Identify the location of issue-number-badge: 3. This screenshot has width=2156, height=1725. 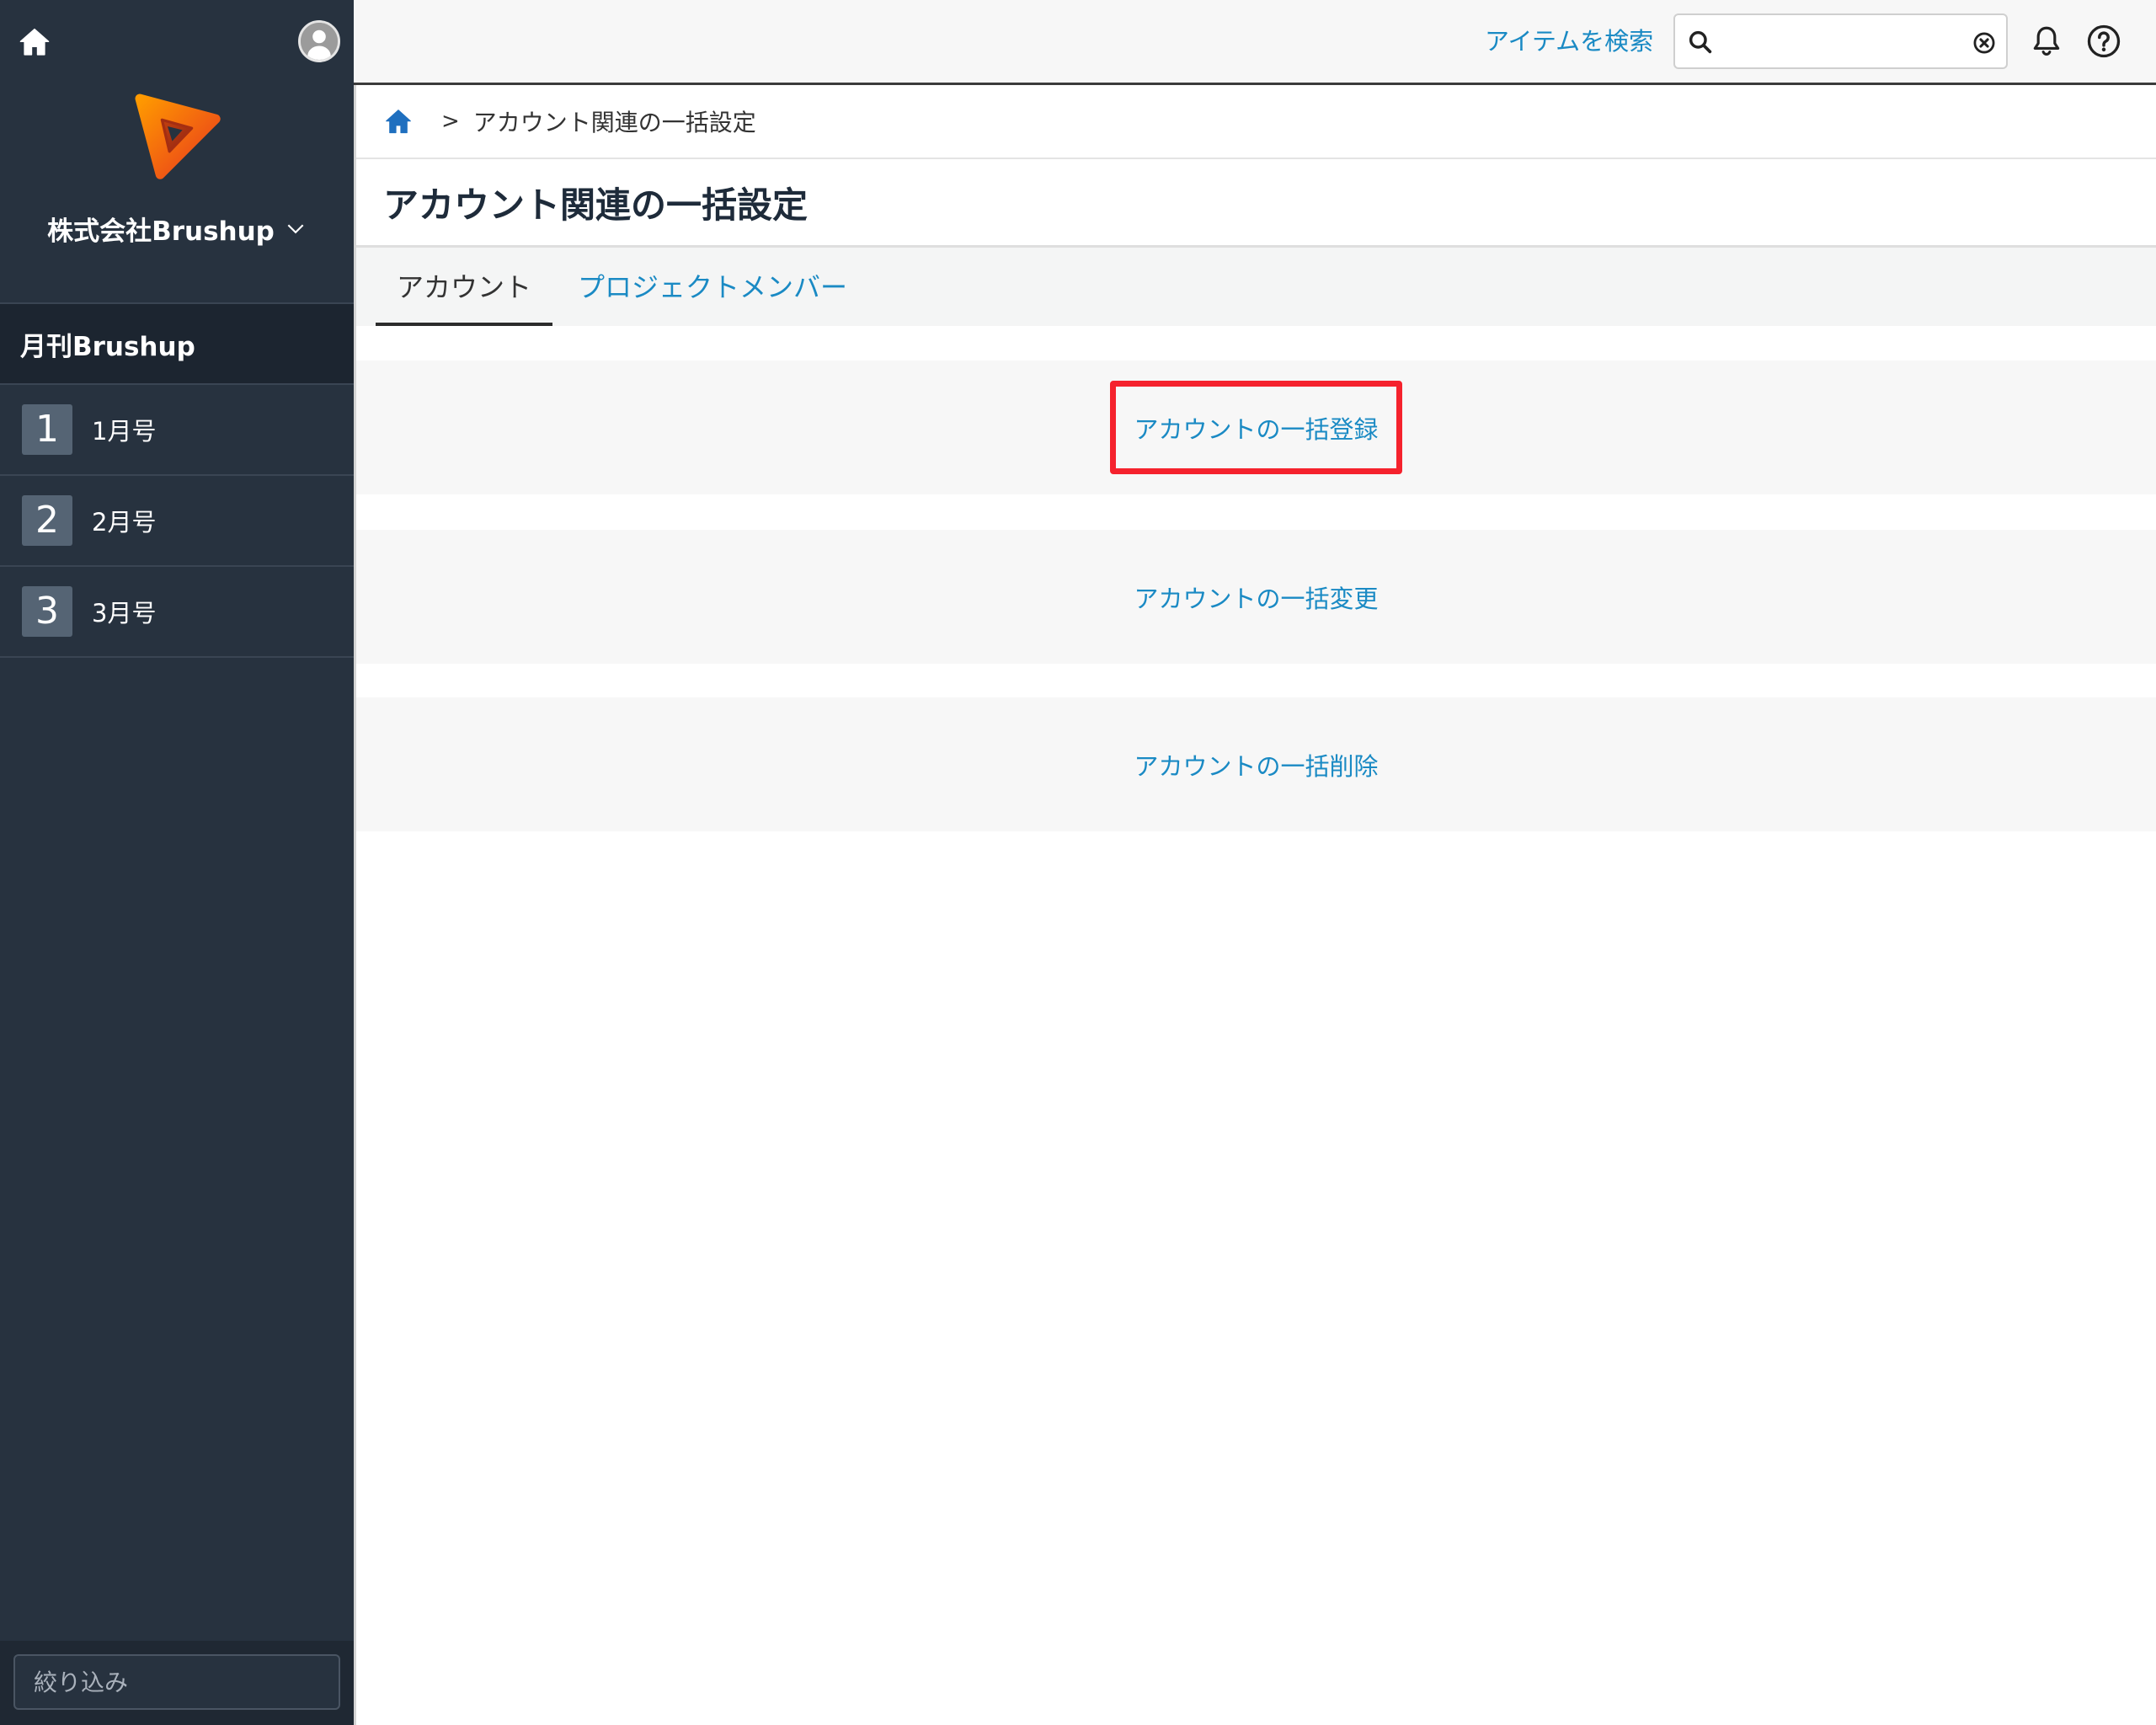
(47, 611).